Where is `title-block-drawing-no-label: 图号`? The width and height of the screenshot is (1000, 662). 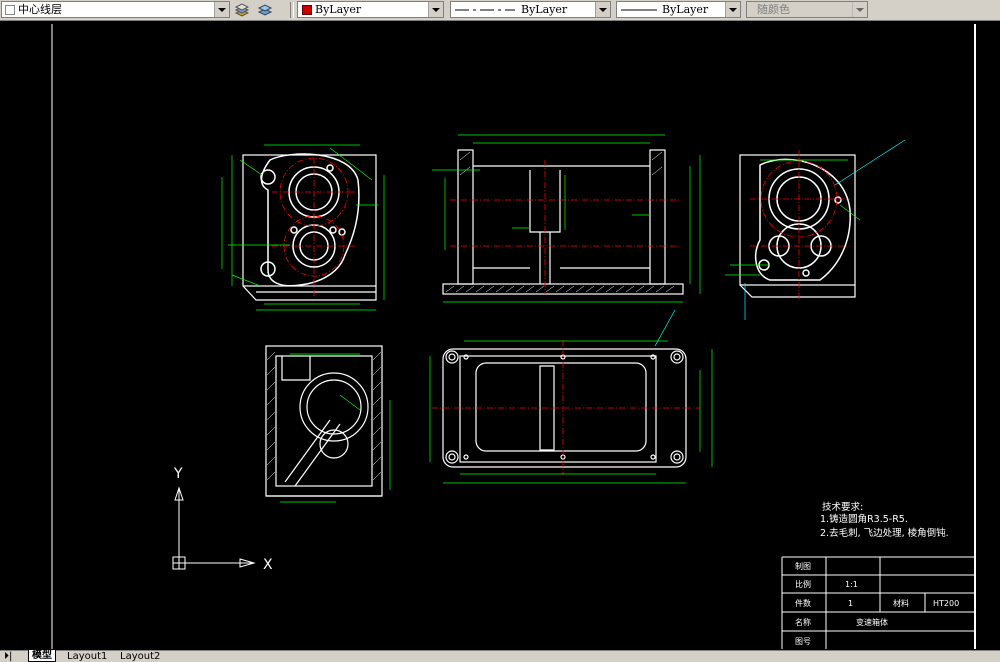 title-block-drawing-no-label: 图号 is located at coordinates (803, 641).